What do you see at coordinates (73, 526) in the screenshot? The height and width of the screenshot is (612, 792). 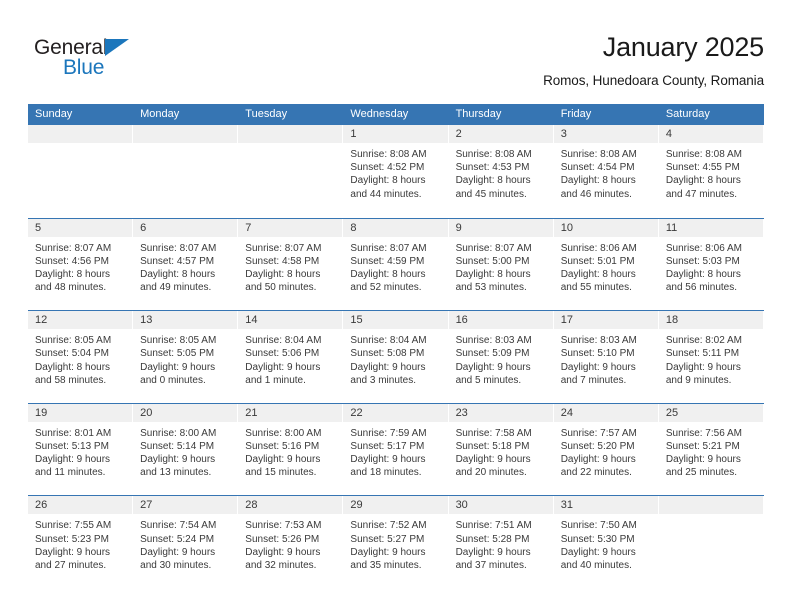 I see `sunrise-time: Sunrise: 7:55 AM` at bounding box center [73, 526].